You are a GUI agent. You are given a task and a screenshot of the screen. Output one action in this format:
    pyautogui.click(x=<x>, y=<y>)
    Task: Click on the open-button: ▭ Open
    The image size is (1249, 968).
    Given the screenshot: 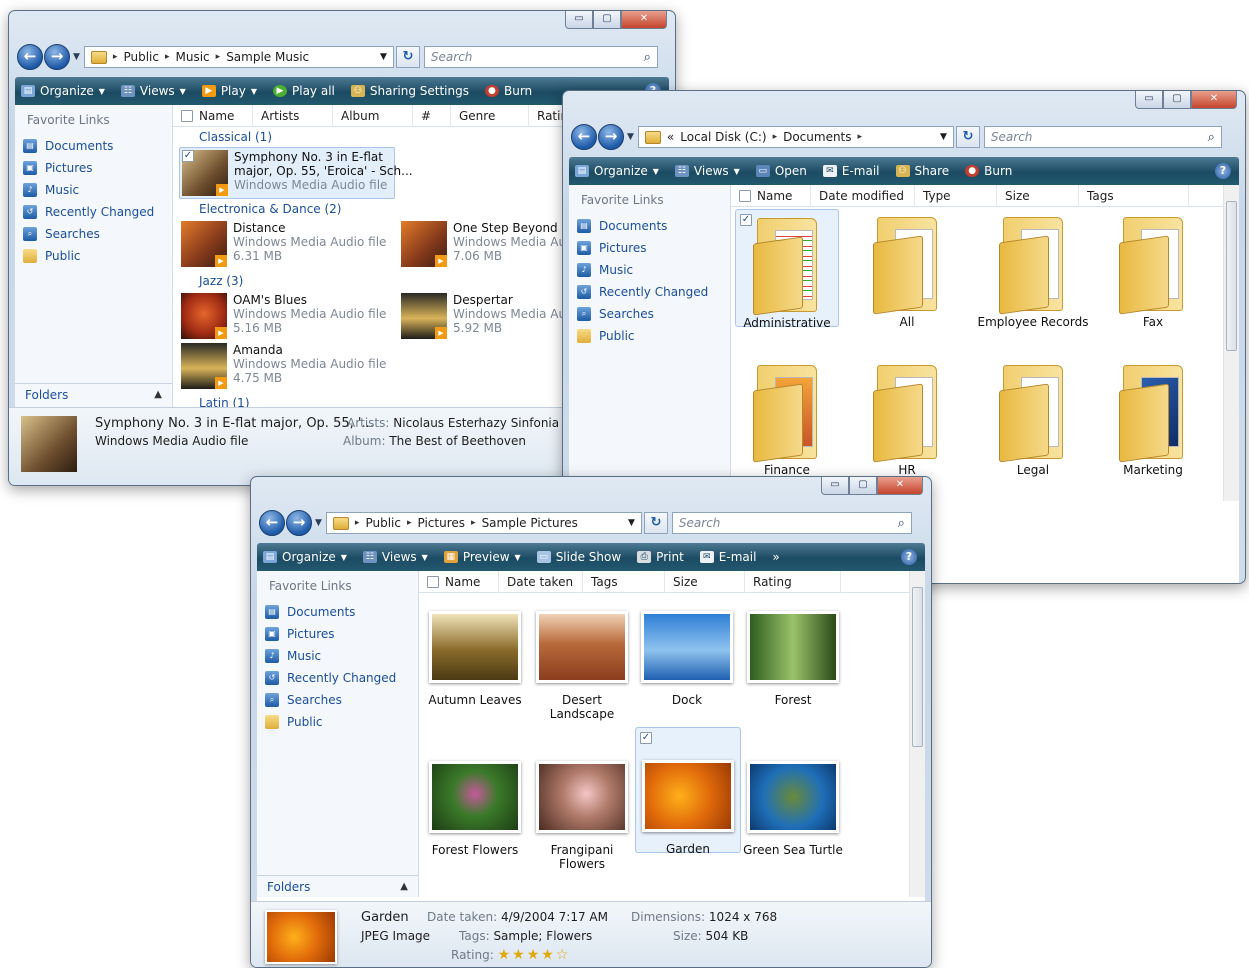 What is the action you would take?
    pyautogui.click(x=781, y=171)
    